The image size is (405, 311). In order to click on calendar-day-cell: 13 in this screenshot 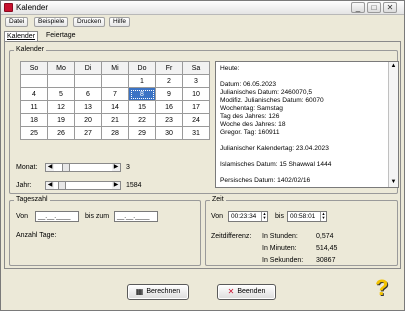, I will do `click(88, 107)`.